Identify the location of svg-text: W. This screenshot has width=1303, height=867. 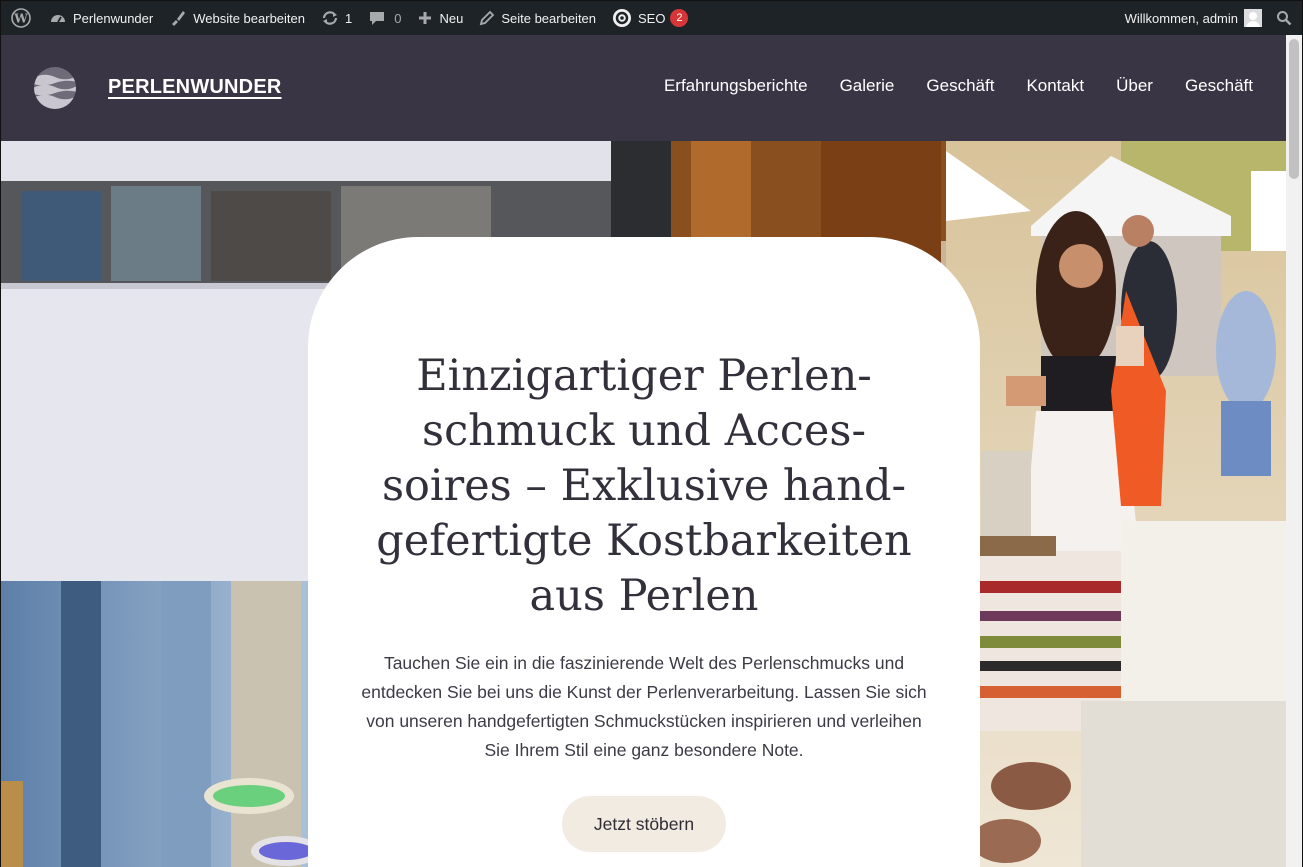
(20, 19).